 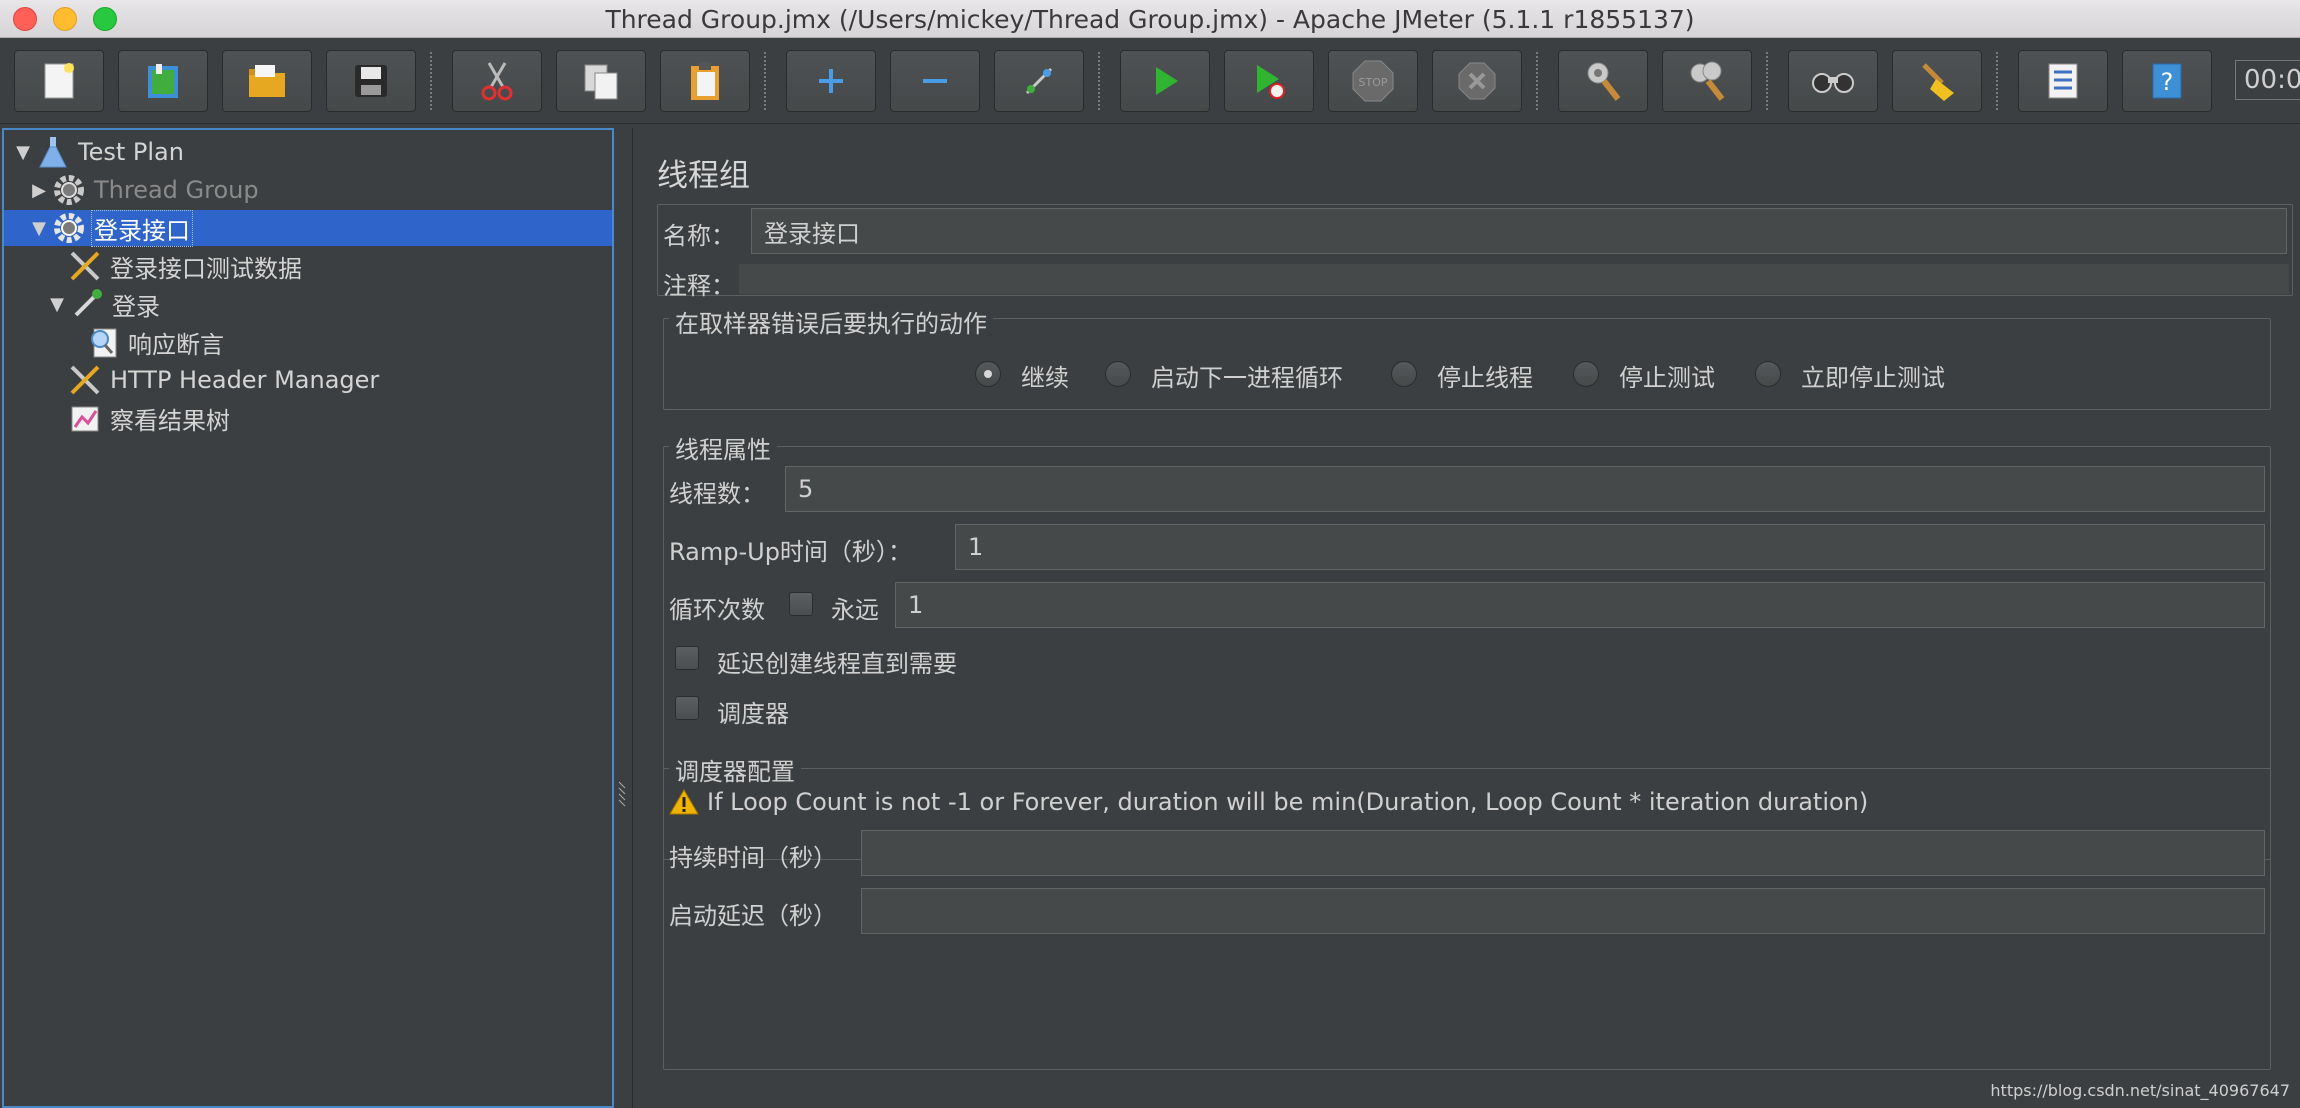 I want to click on clear-button, so click(x=1603, y=81).